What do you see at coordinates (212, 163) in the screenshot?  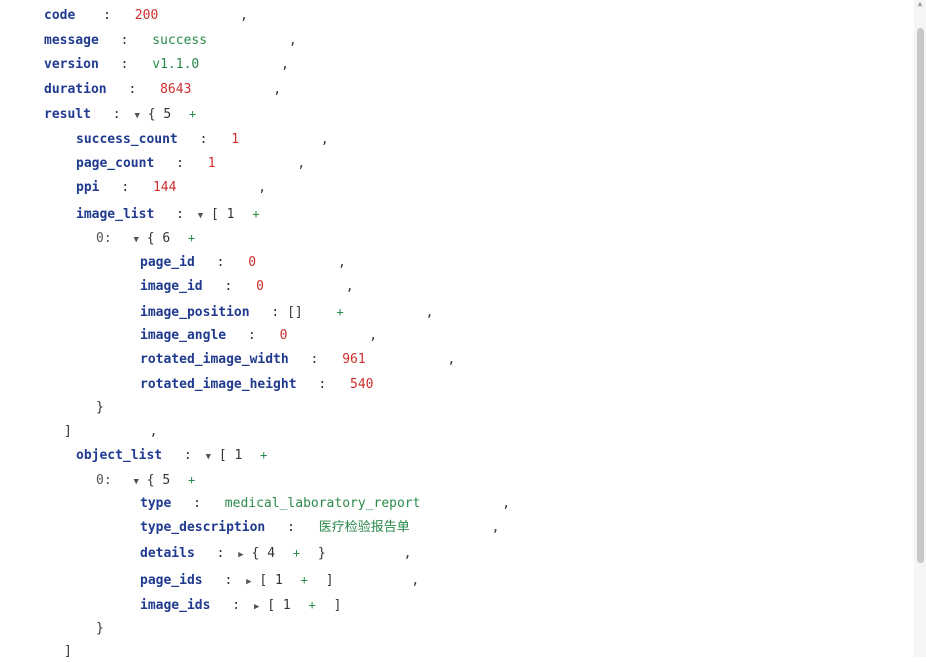 I see `value-page-count: 1` at bounding box center [212, 163].